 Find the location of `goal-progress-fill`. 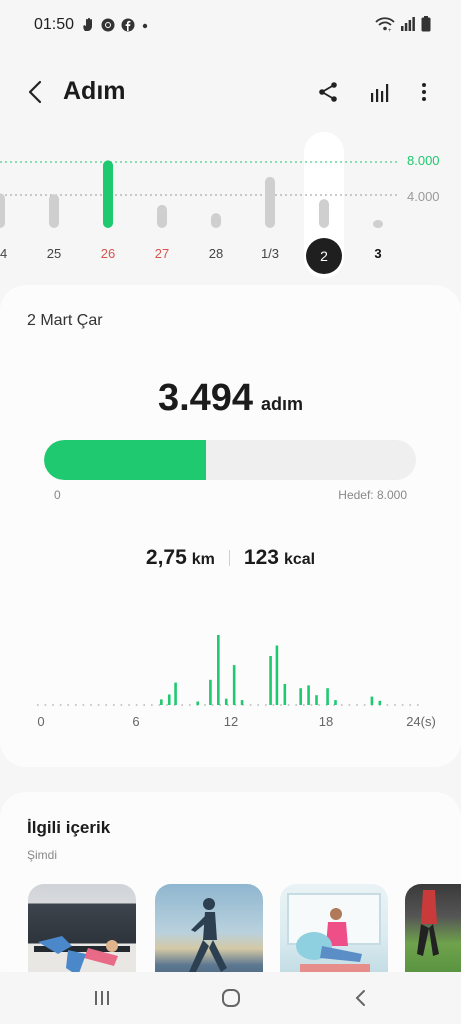

goal-progress-fill is located at coordinates (125, 460).